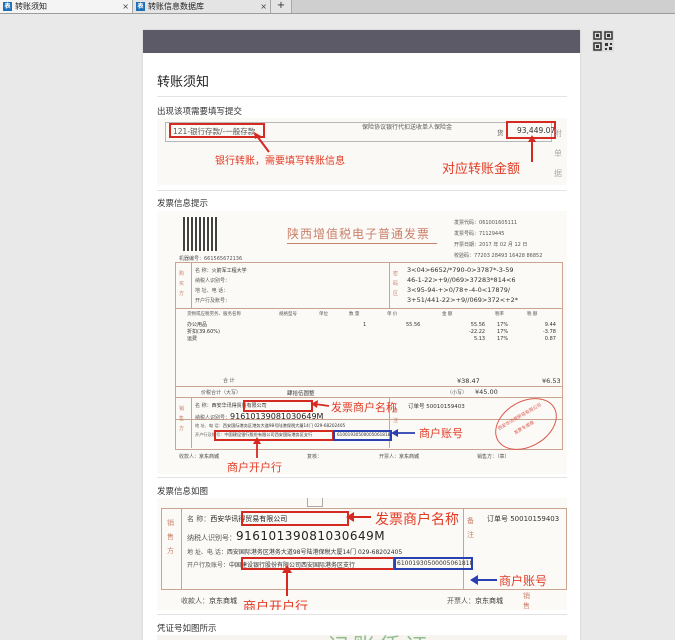 This screenshot has height=640, width=675. Describe the element at coordinates (183, 204) in the screenshot. I see `section-title-invoice-hint: 发票信息提示` at that location.